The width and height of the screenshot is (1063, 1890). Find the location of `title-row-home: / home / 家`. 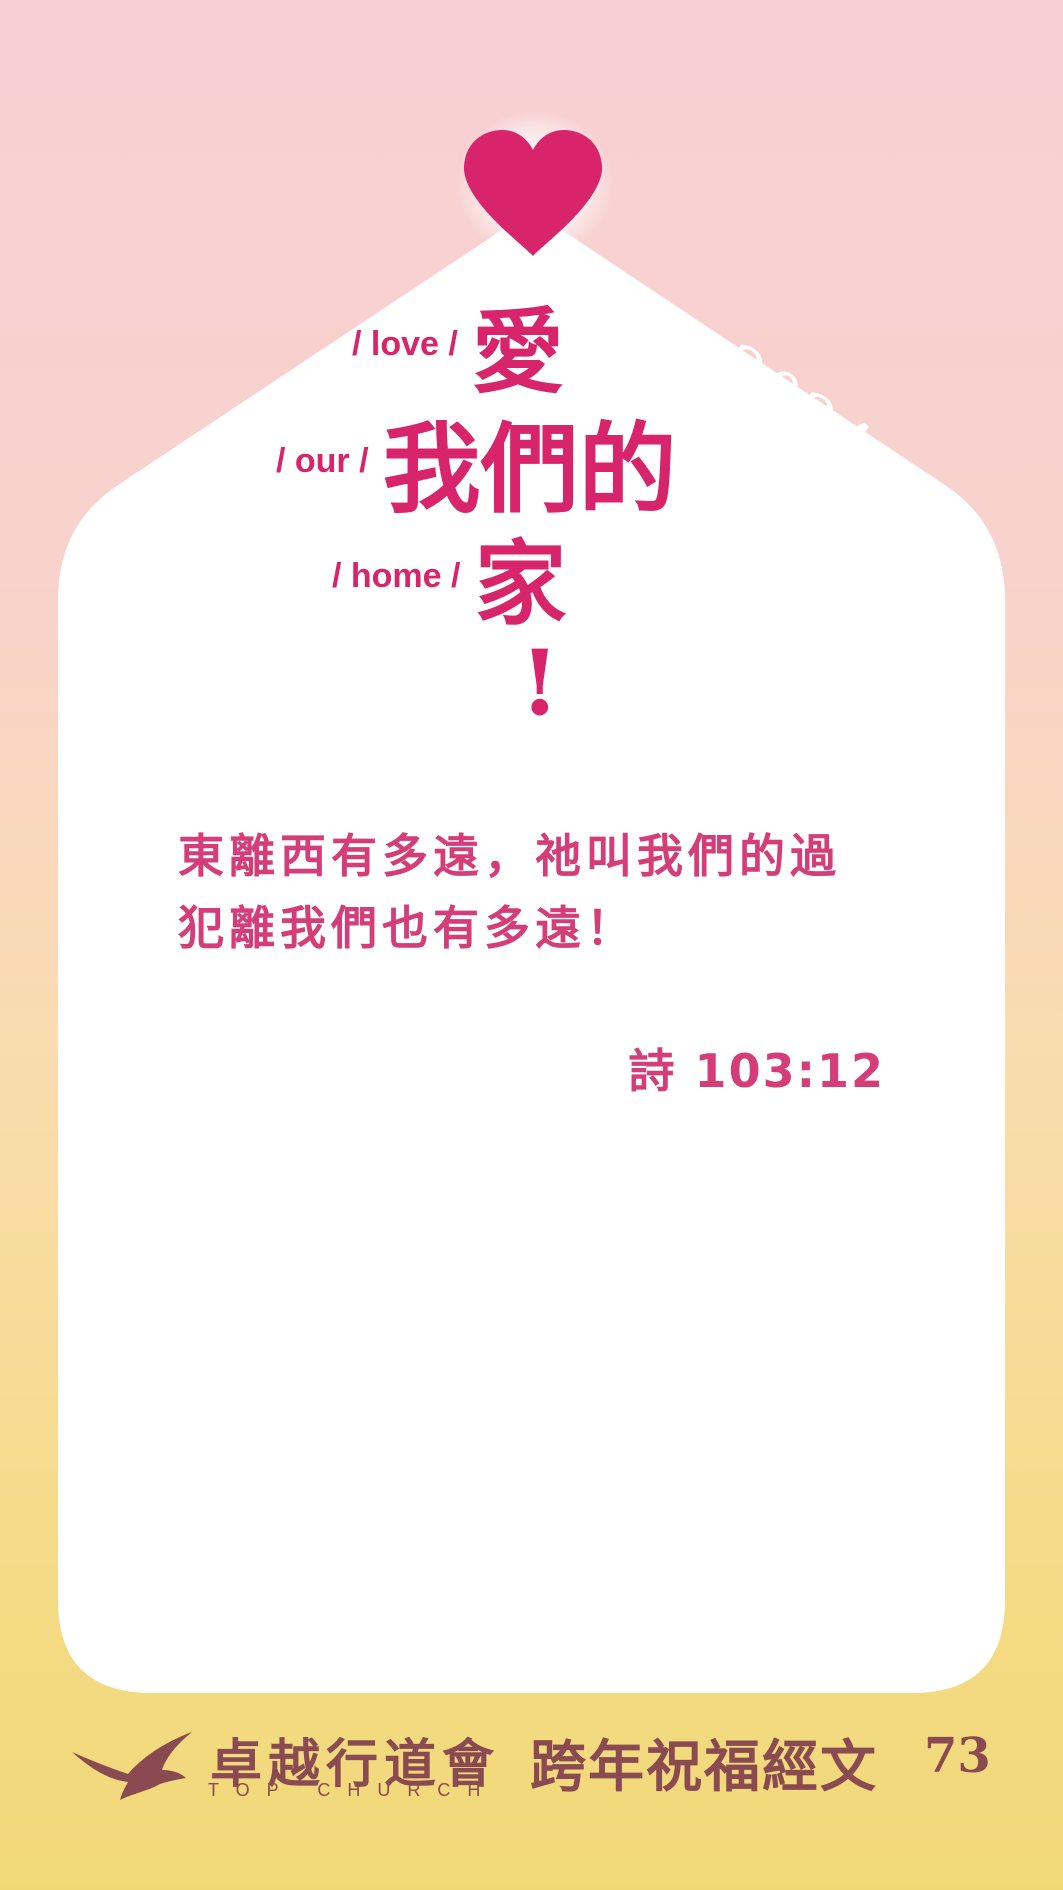

title-row-home: / home / 家 is located at coordinates (449, 576).